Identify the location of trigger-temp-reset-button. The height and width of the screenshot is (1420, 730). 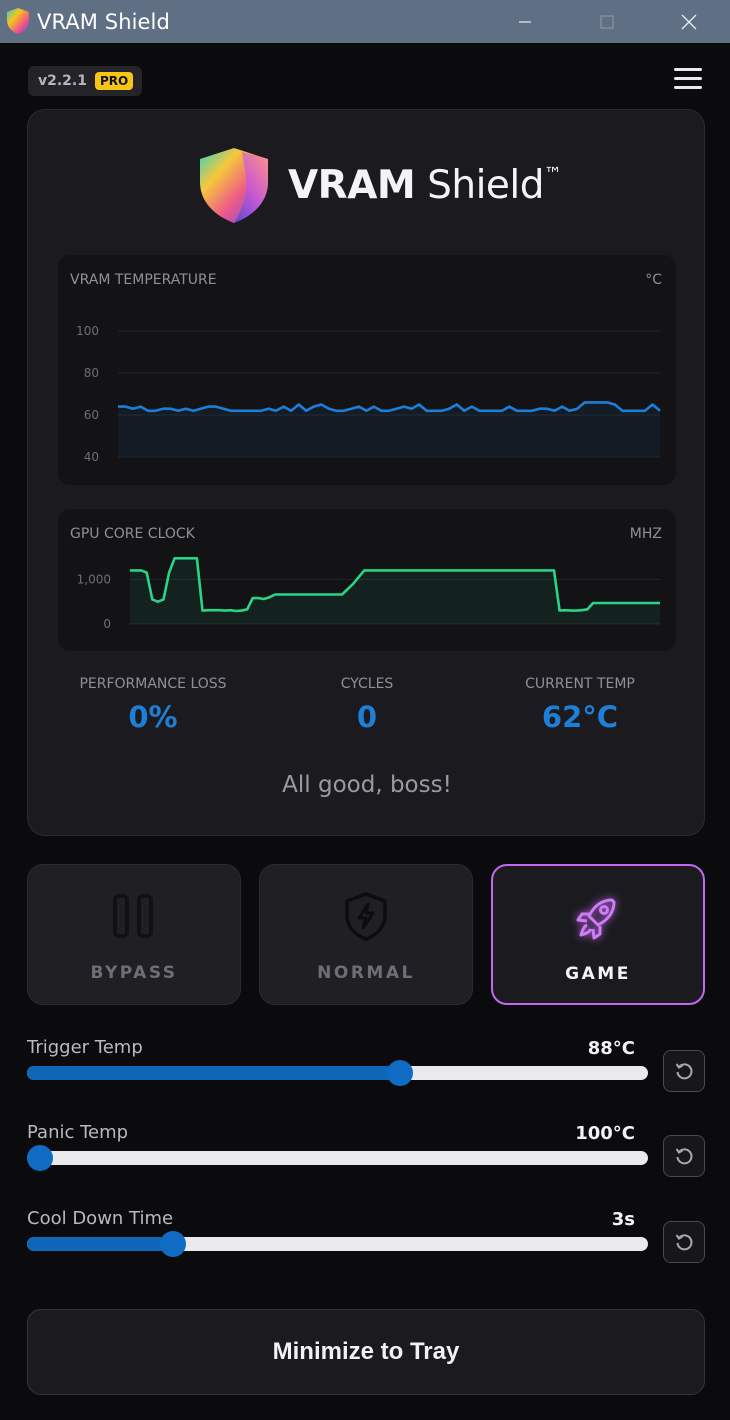
(684, 1071).